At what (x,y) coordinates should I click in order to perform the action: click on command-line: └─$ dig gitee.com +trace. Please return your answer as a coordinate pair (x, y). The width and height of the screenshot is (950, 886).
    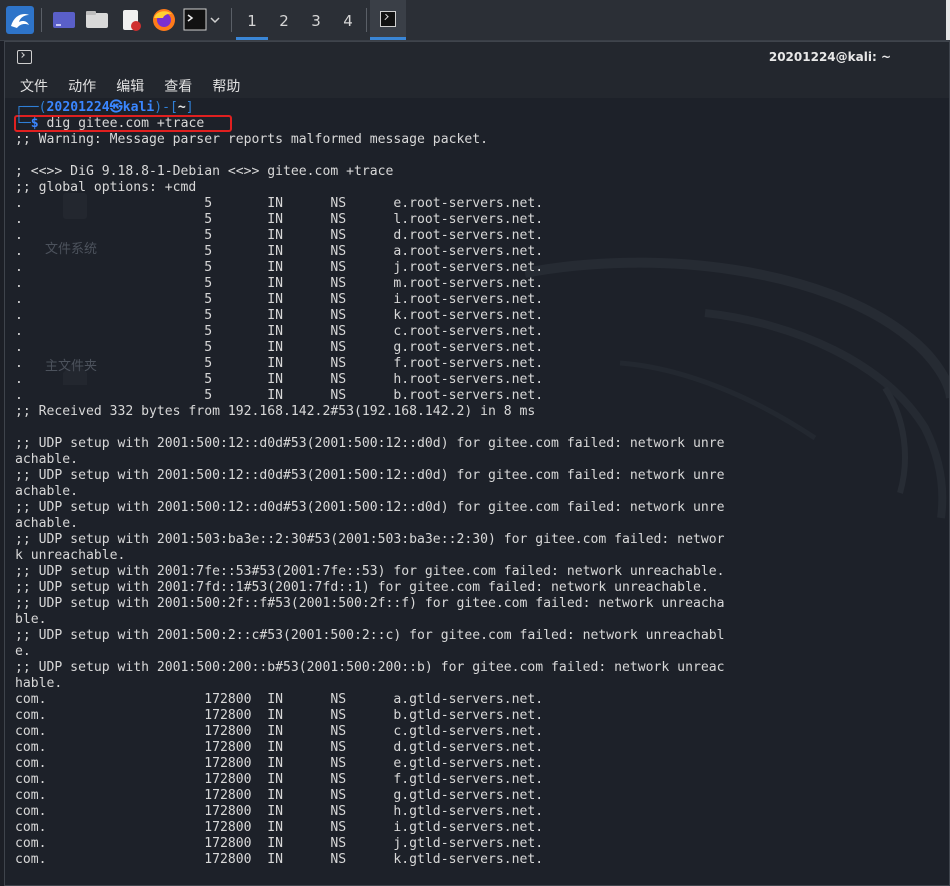
    Looking at the image, I should click on (110, 123).